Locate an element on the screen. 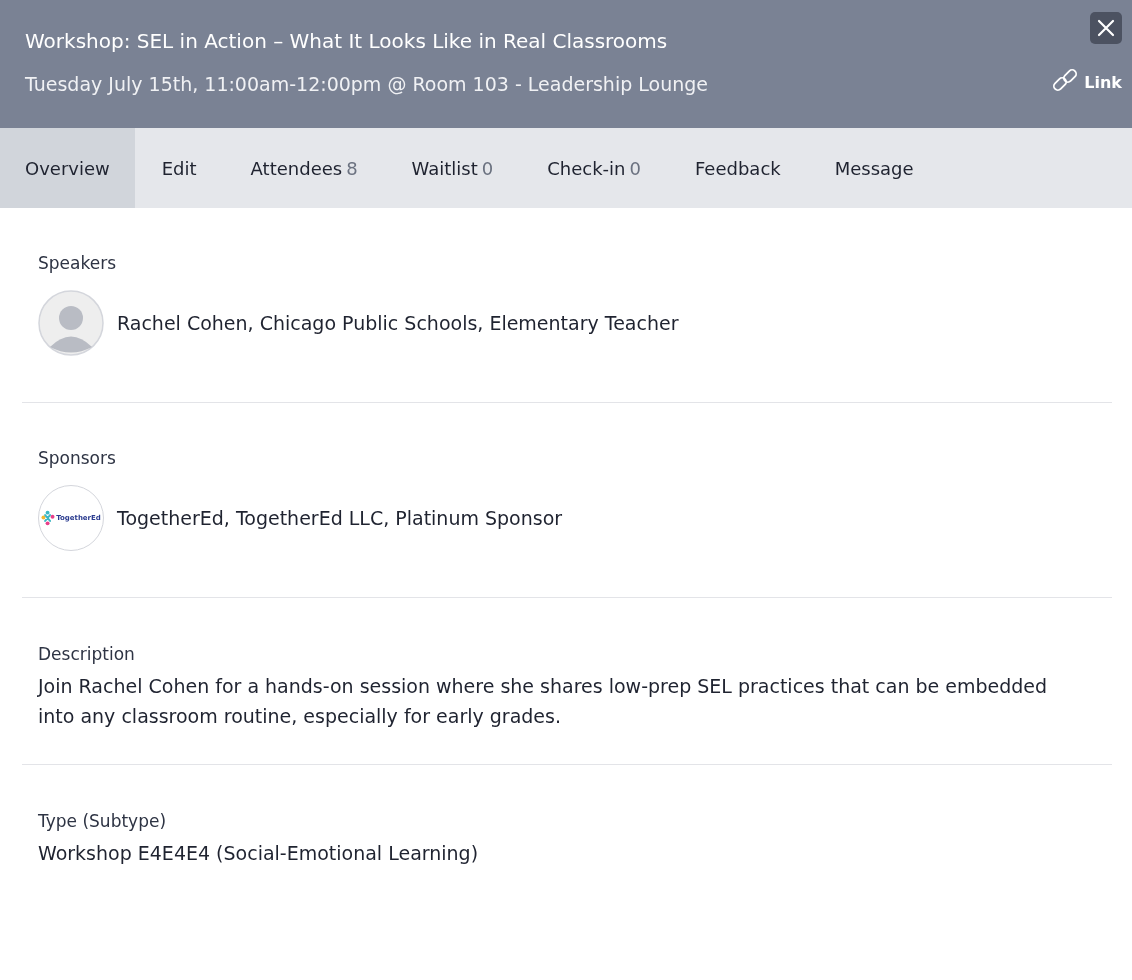  tab: Check-in 0 is located at coordinates (594, 168).